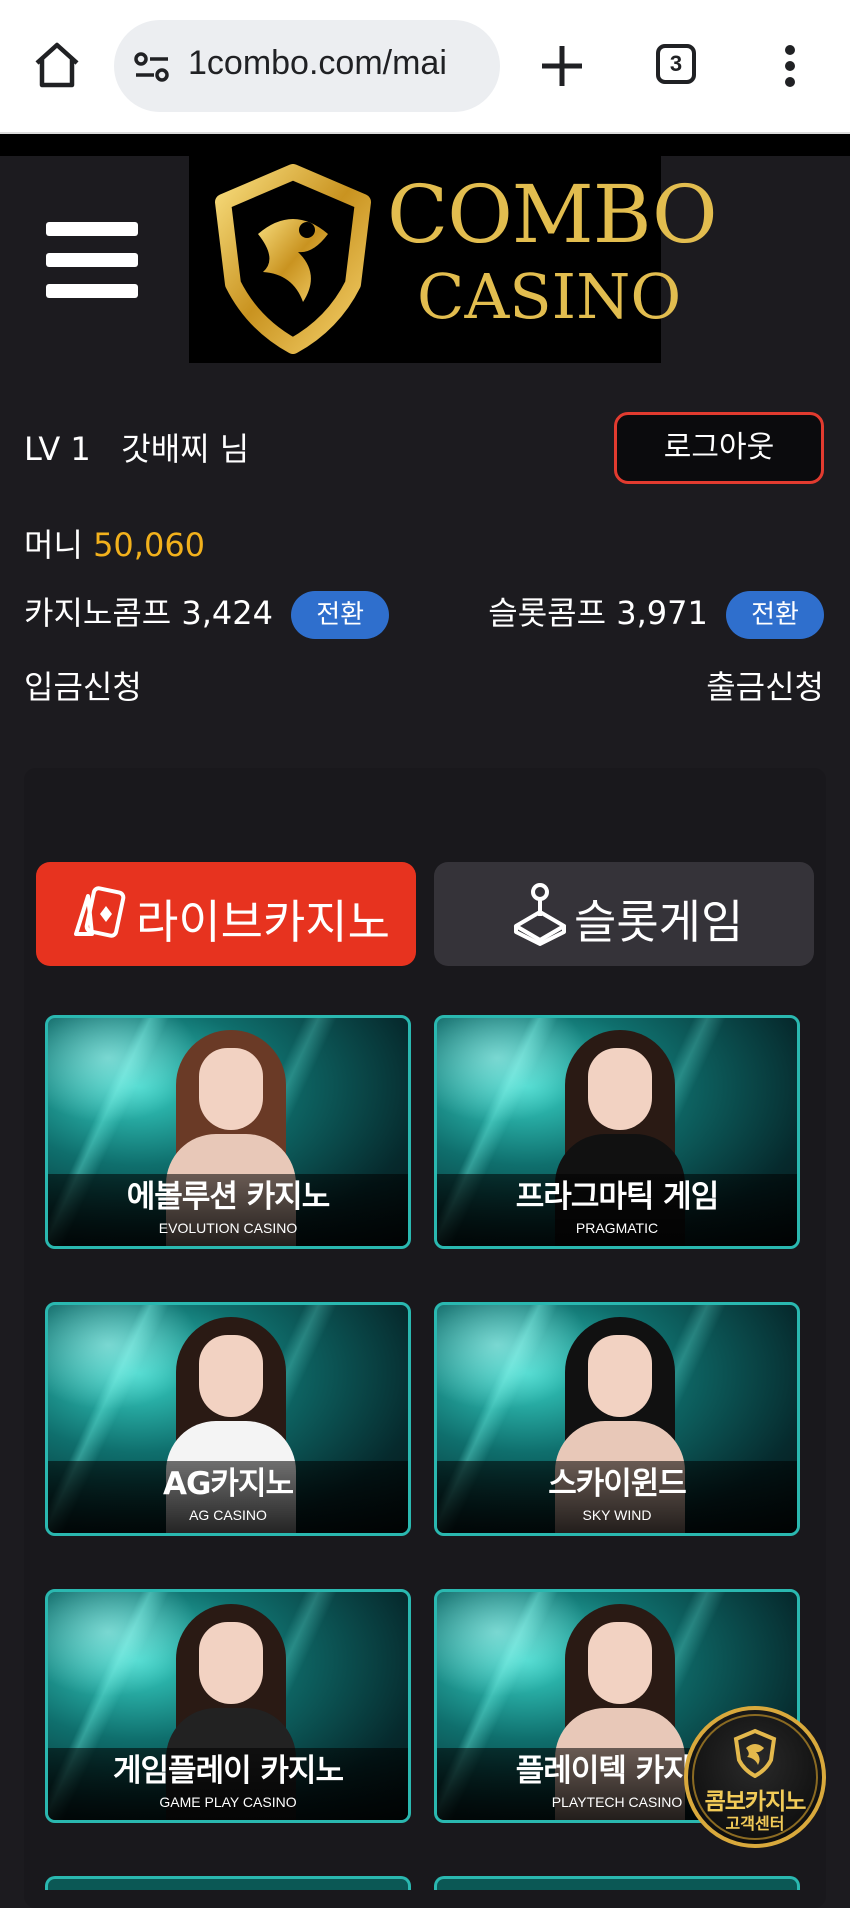 The width and height of the screenshot is (850, 1908). Describe the element at coordinates (152, 67) in the screenshot. I see `site-settings-icon` at that location.